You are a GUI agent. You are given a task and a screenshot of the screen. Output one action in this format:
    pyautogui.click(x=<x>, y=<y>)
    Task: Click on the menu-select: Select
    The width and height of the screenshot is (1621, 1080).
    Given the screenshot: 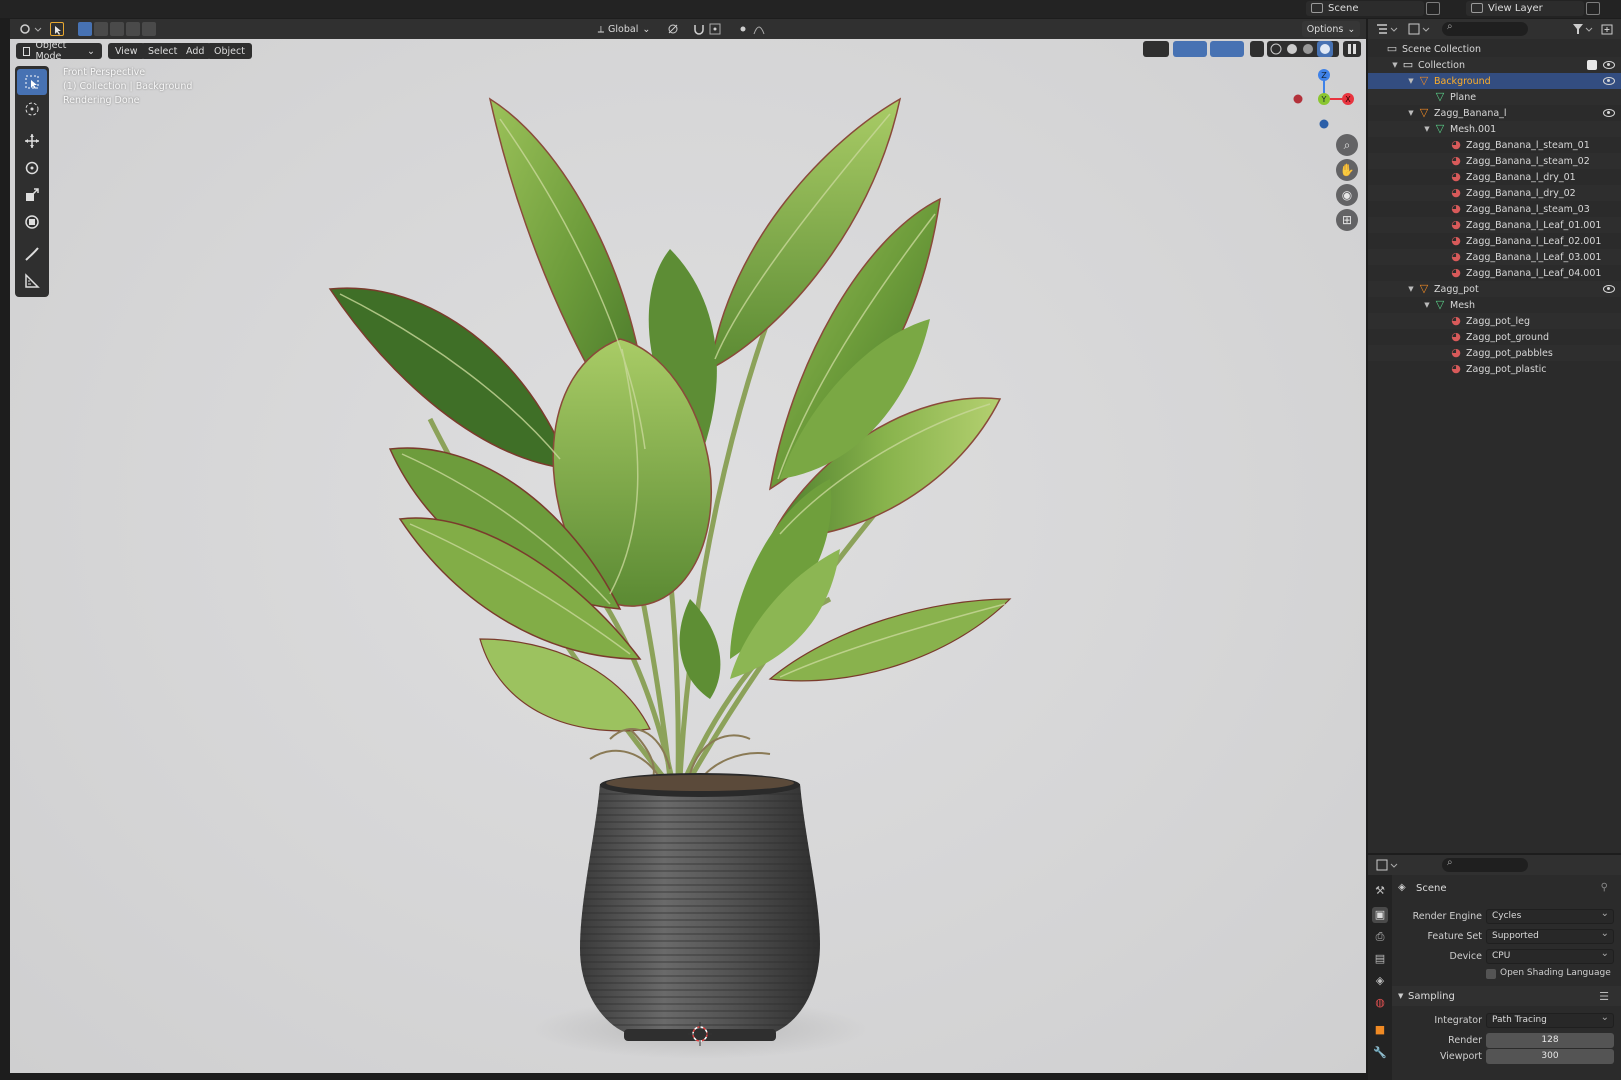 What is the action you would take?
    pyautogui.click(x=163, y=51)
    